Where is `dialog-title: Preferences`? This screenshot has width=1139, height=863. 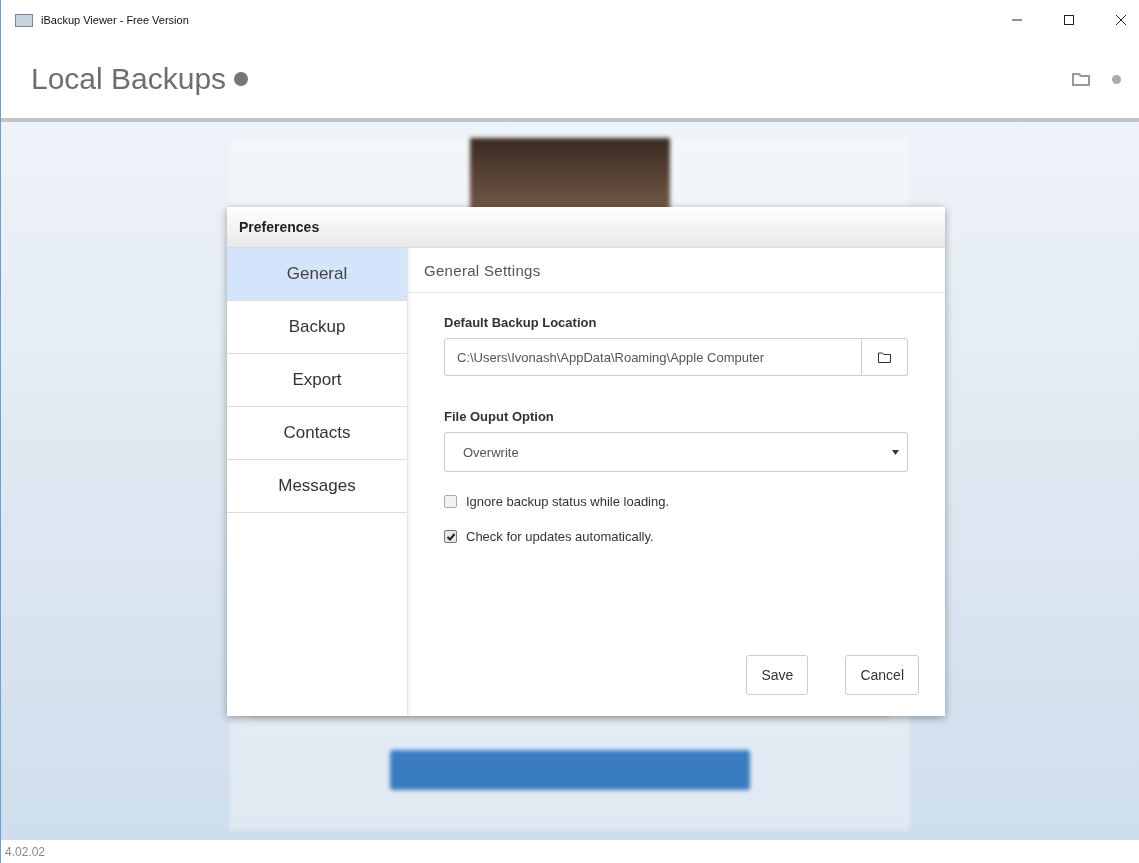
dialog-title: Preferences is located at coordinates (279, 227).